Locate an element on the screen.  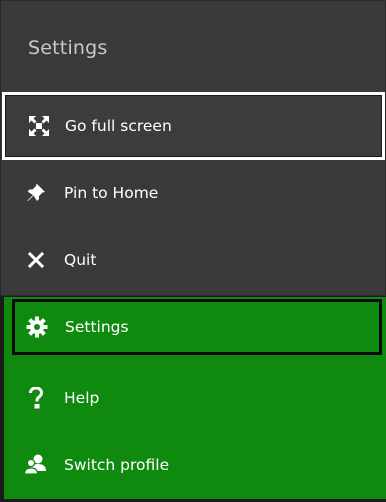
pin-icon is located at coordinates (36, 193).